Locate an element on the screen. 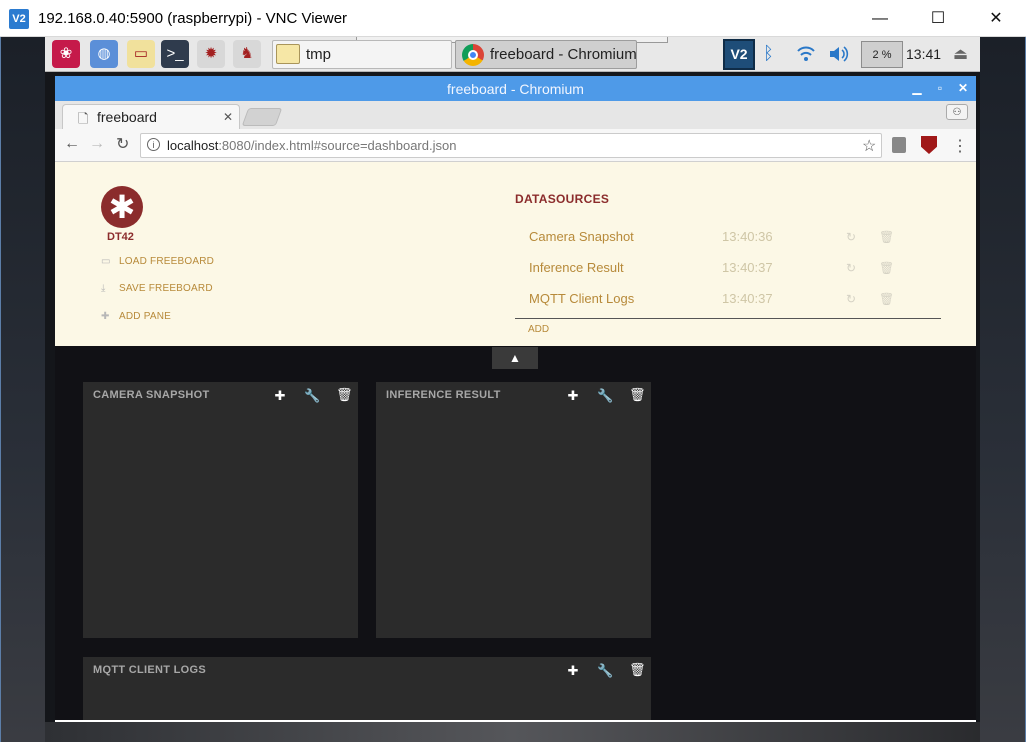 This screenshot has width=1026, height=742. vnc-server-tray-icon: V2 is located at coordinates (739, 54).